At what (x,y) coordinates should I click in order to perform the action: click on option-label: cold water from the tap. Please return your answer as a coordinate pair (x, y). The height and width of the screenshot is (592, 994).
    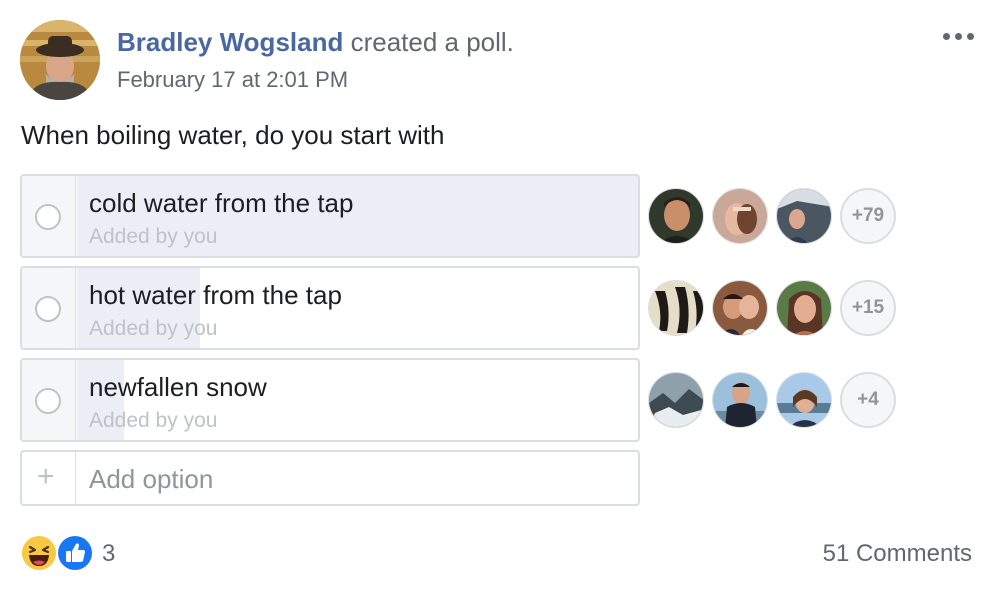
    Looking at the image, I should click on (221, 203).